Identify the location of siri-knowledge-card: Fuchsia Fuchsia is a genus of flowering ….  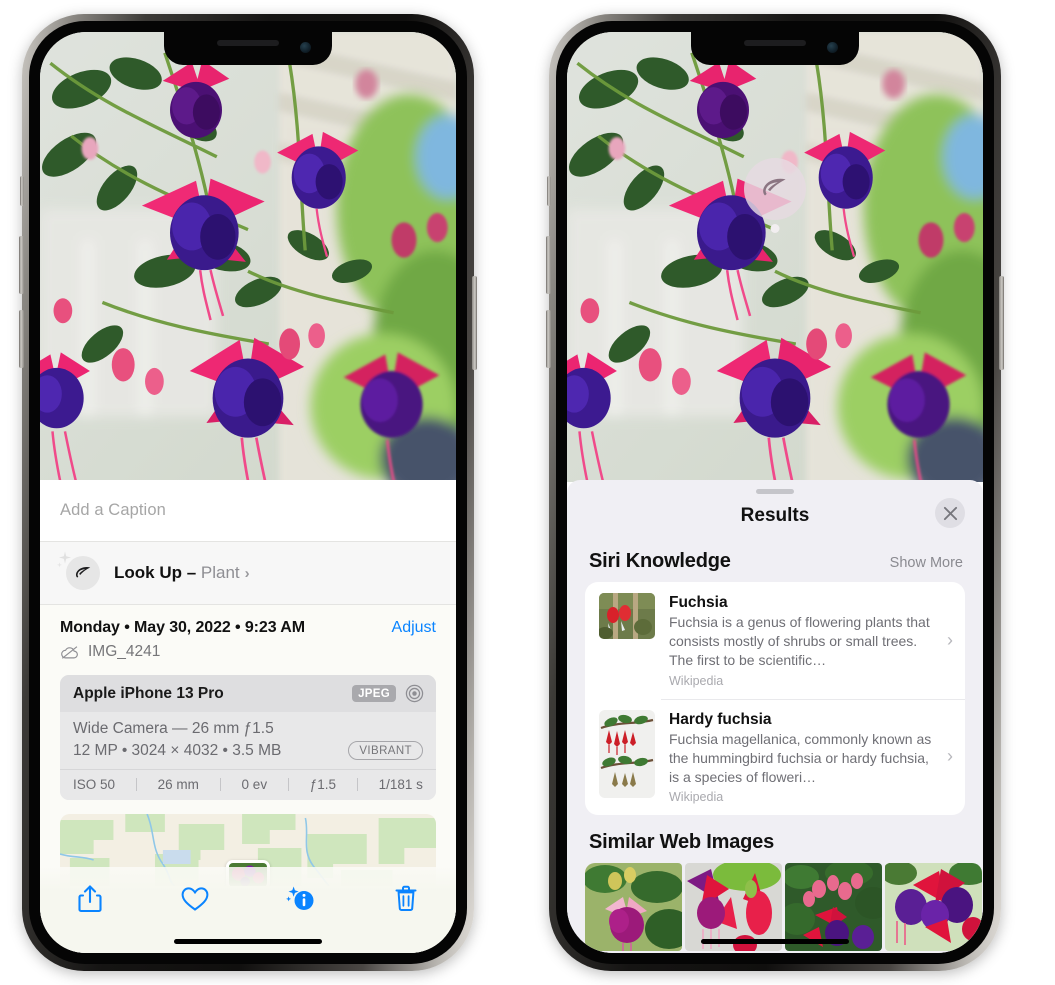
(775, 699).